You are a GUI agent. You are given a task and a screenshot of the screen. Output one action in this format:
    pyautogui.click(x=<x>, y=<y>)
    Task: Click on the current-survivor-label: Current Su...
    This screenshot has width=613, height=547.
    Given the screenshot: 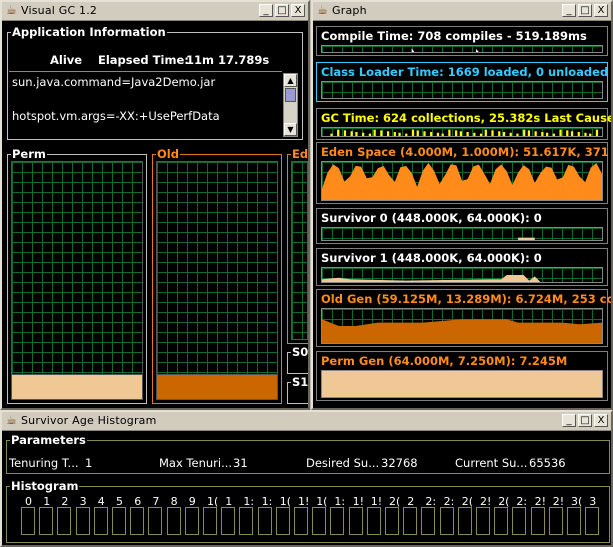 What is the action you would take?
    pyautogui.click(x=491, y=463)
    